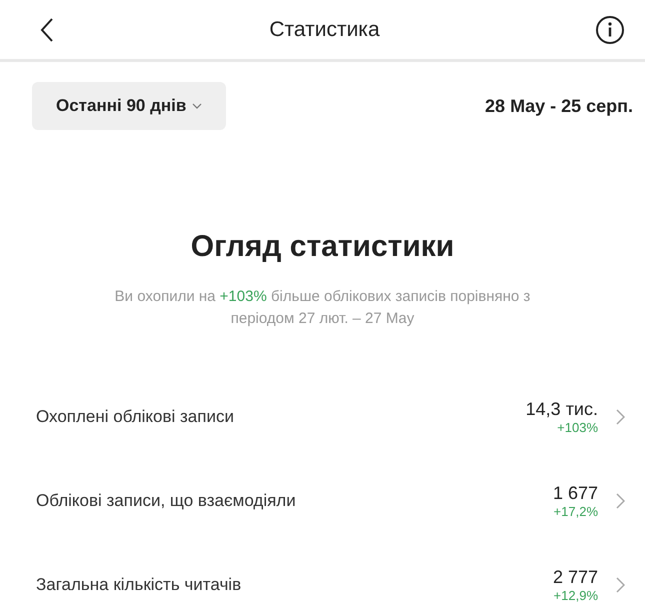 This screenshot has height=607, width=645. What do you see at coordinates (575, 493) in the screenshot?
I see `metric-value: 1 677` at bounding box center [575, 493].